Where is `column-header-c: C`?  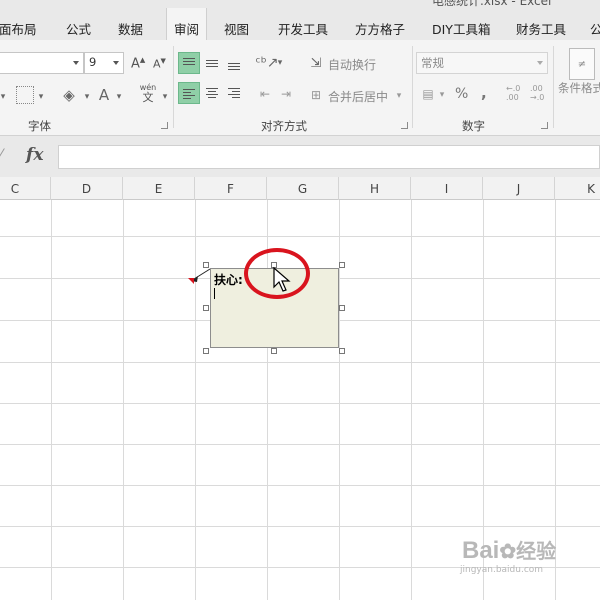 column-header-c: C is located at coordinates (25, 188).